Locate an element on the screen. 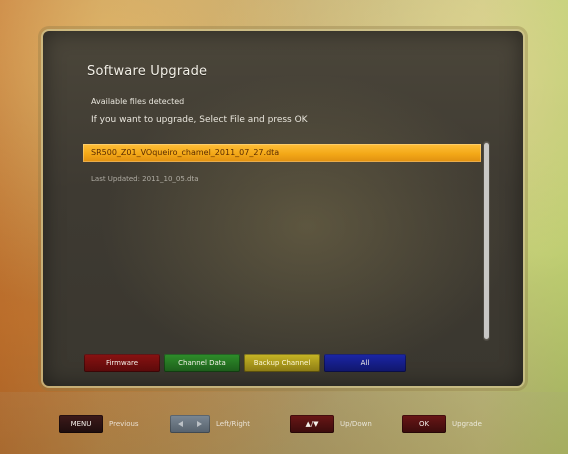 This screenshot has height=454, width=568. hint-left-right: Left/Right is located at coordinates (210, 424).